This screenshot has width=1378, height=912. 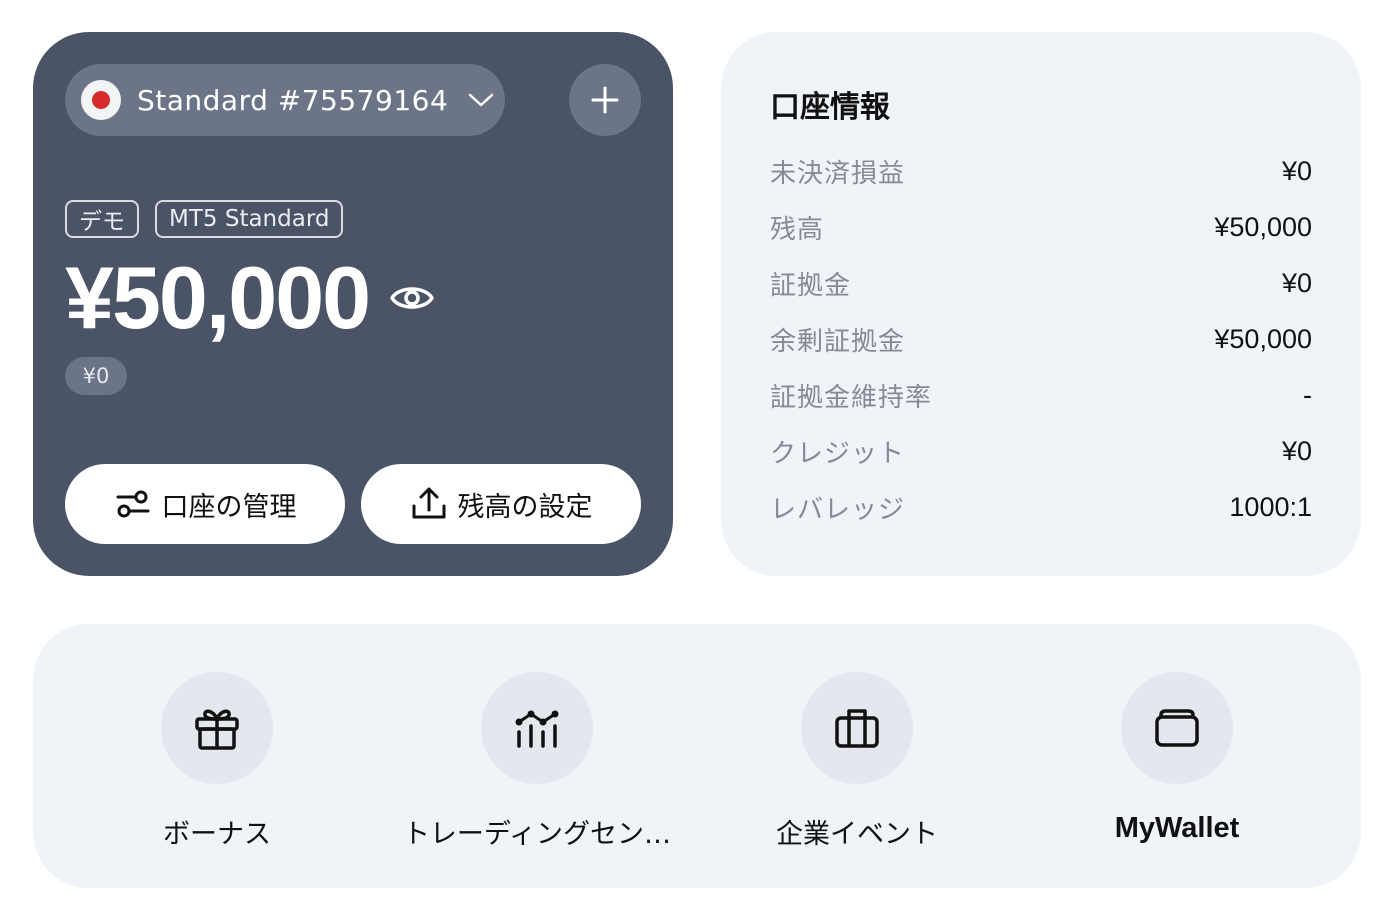 I want to click on balance-row: ¥50,000, so click(x=250, y=298).